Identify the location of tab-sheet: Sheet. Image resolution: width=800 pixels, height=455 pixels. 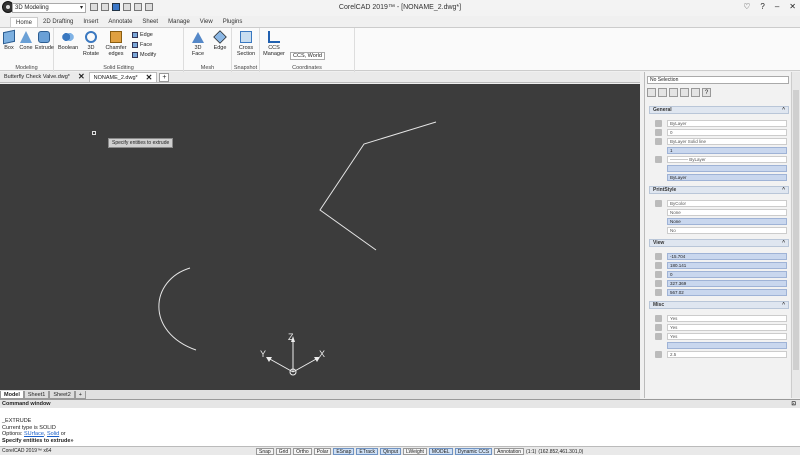
(150, 22).